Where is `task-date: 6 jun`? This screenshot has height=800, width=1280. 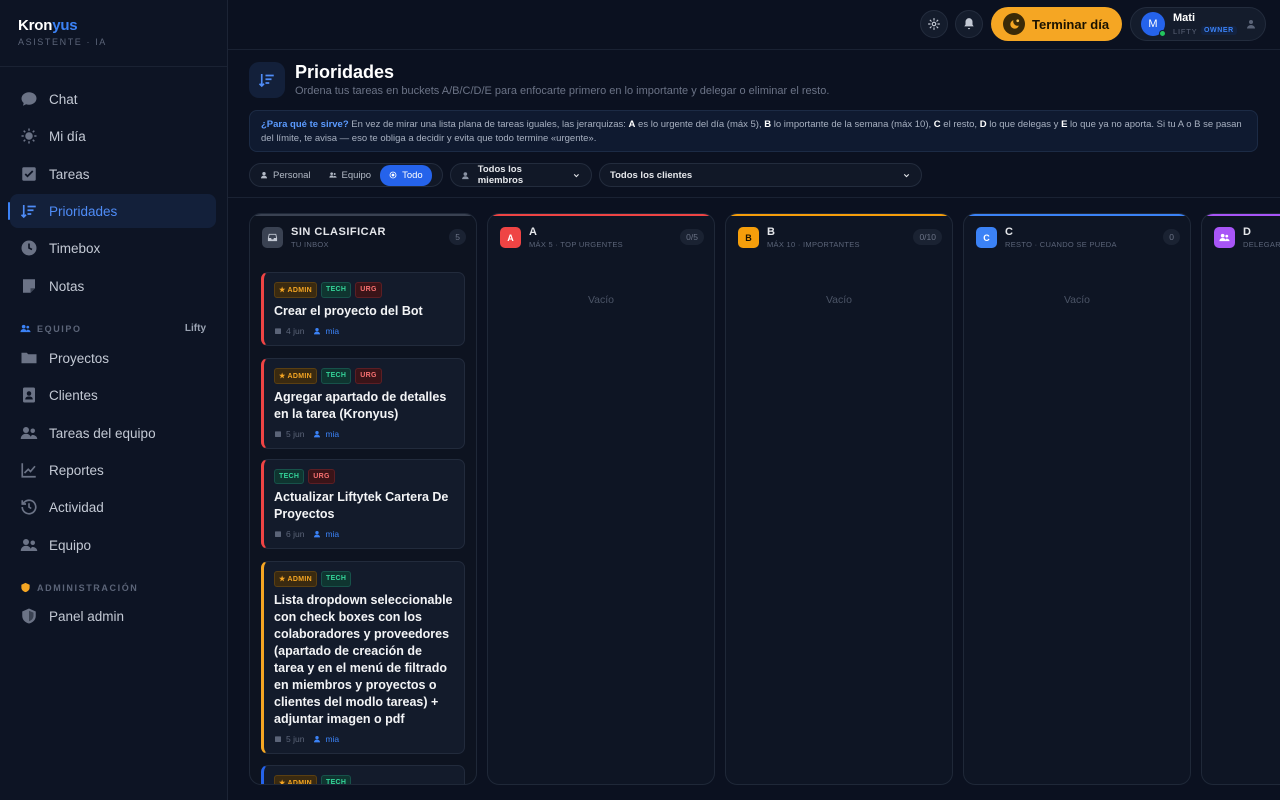 task-date: 6 jun is located at coordinates (295, 534).